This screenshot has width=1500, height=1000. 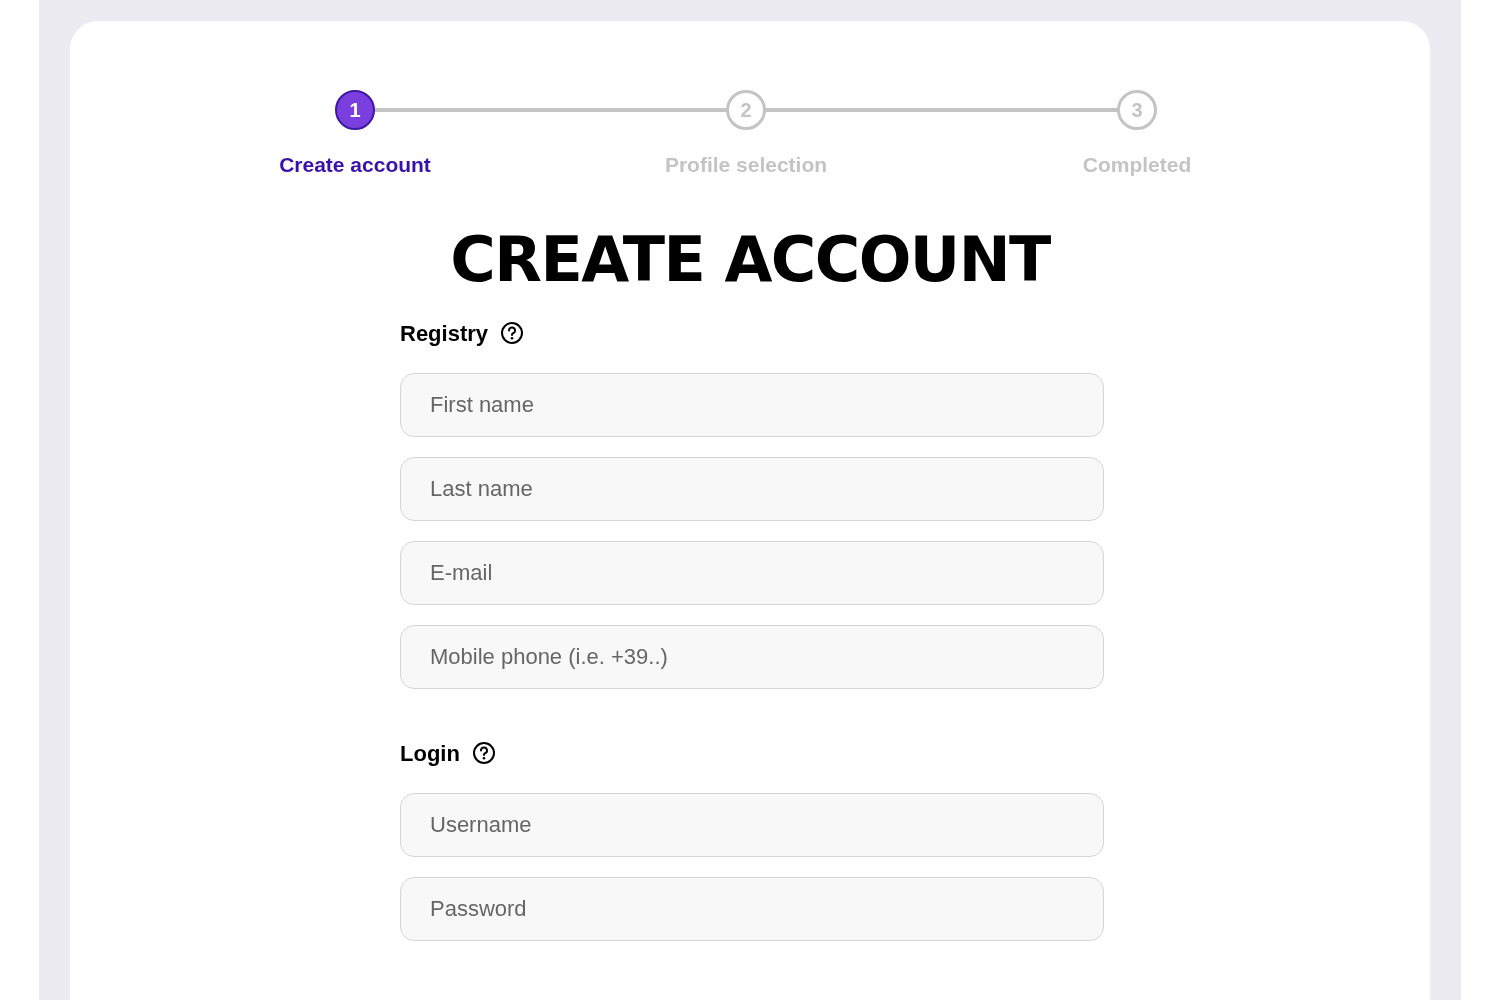 I want to click on step-label: Completed, so click(x=1137, y=165).